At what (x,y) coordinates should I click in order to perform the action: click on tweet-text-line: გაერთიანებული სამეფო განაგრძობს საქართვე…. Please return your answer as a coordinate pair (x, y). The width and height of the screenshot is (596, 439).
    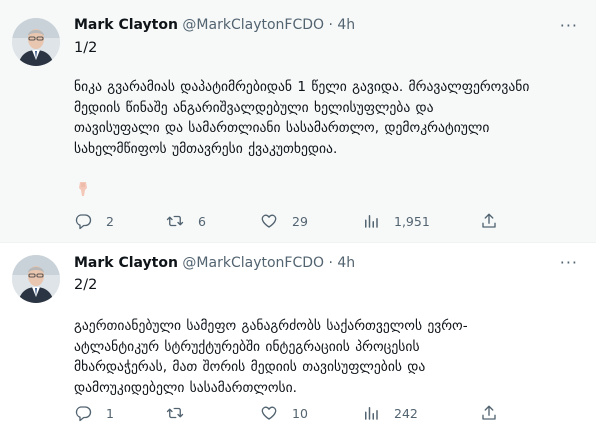
    Looking at the image, I should click on (271, 326).